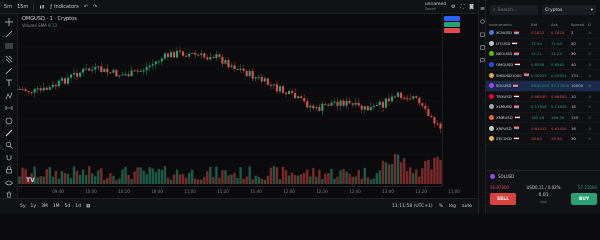 Image resolution: width=600 pixels, height=240 pixels. Describe the element at coordinates (543, 107) in the screenshot. I see `watchlist-row: XLMUSD 0.11618 0.11636 18 ☆` at that location.